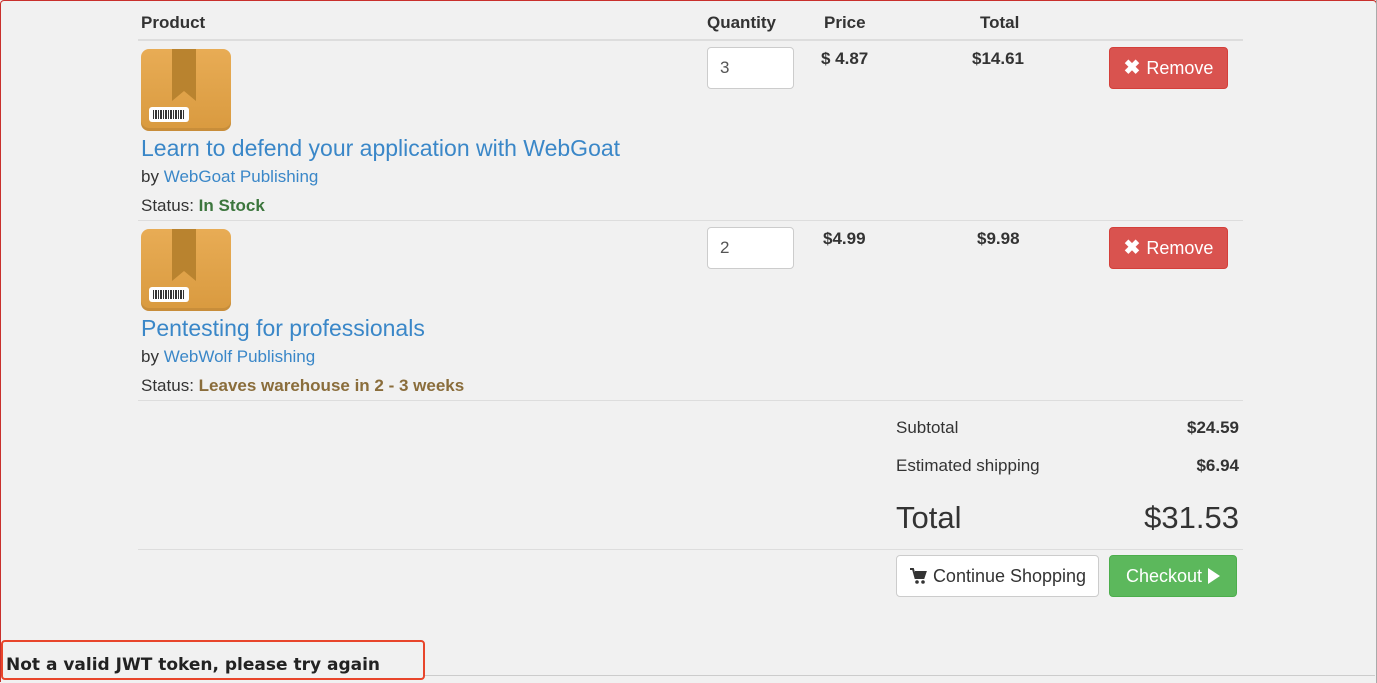 The image size is (1377, 683). Describe the element at coordinates (1067, 427) in the screenshot. I see `subtotal-line: Subtotal $24.59` at that location.